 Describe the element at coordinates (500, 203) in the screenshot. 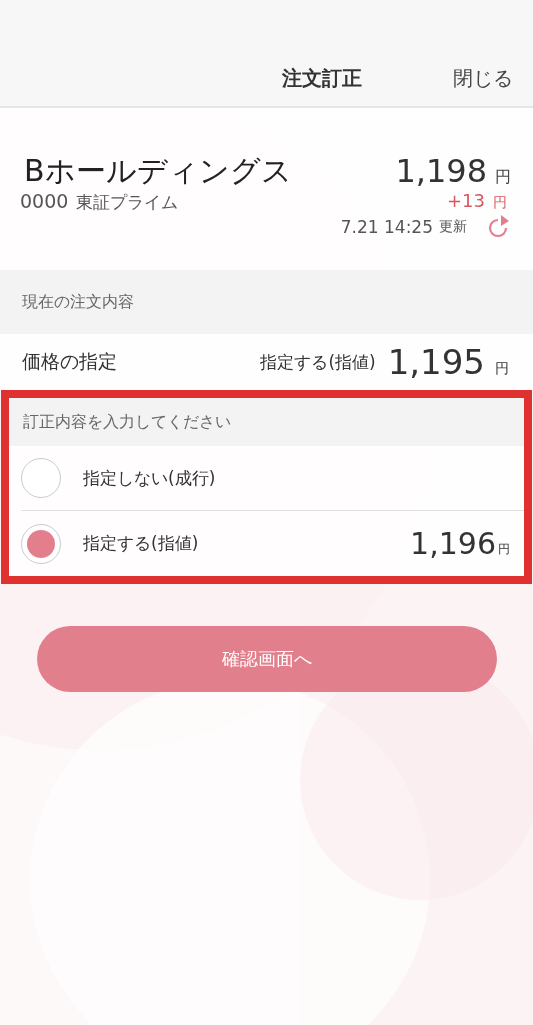

I see `change-unit: 円` at that location.